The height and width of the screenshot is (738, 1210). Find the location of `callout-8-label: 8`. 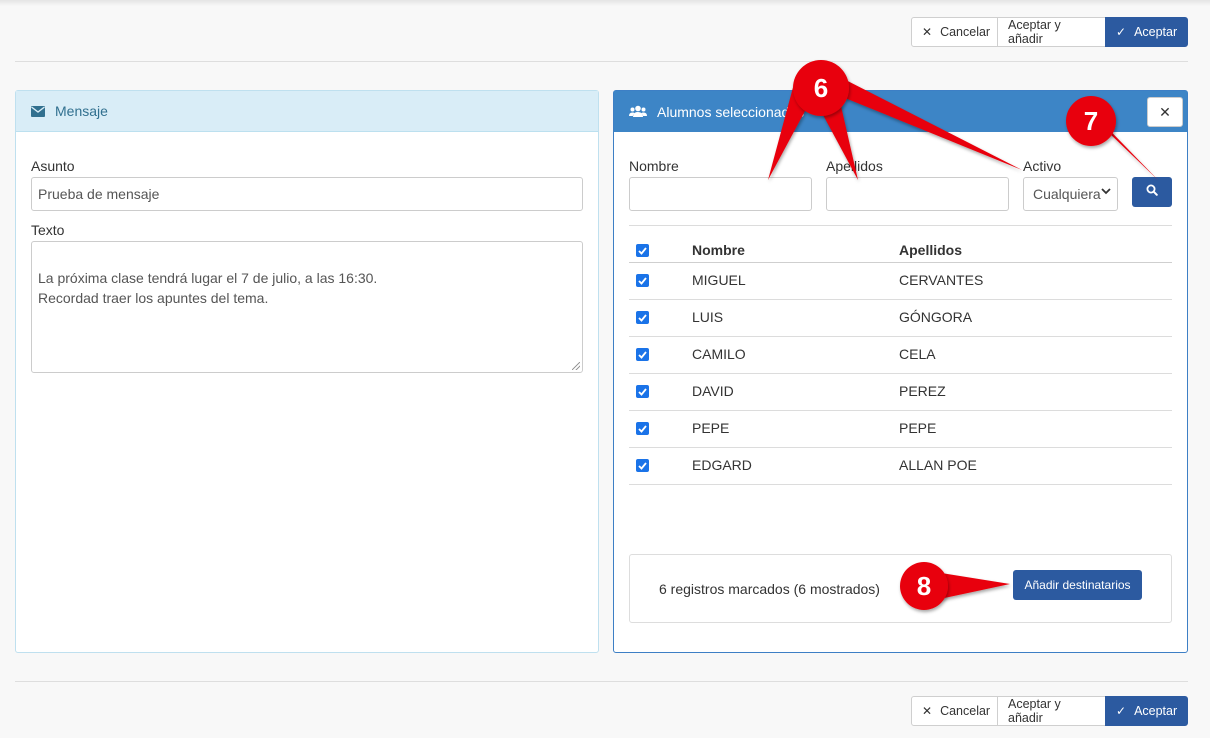

callout-8-label: 8 is located at coordinates (924, 586).